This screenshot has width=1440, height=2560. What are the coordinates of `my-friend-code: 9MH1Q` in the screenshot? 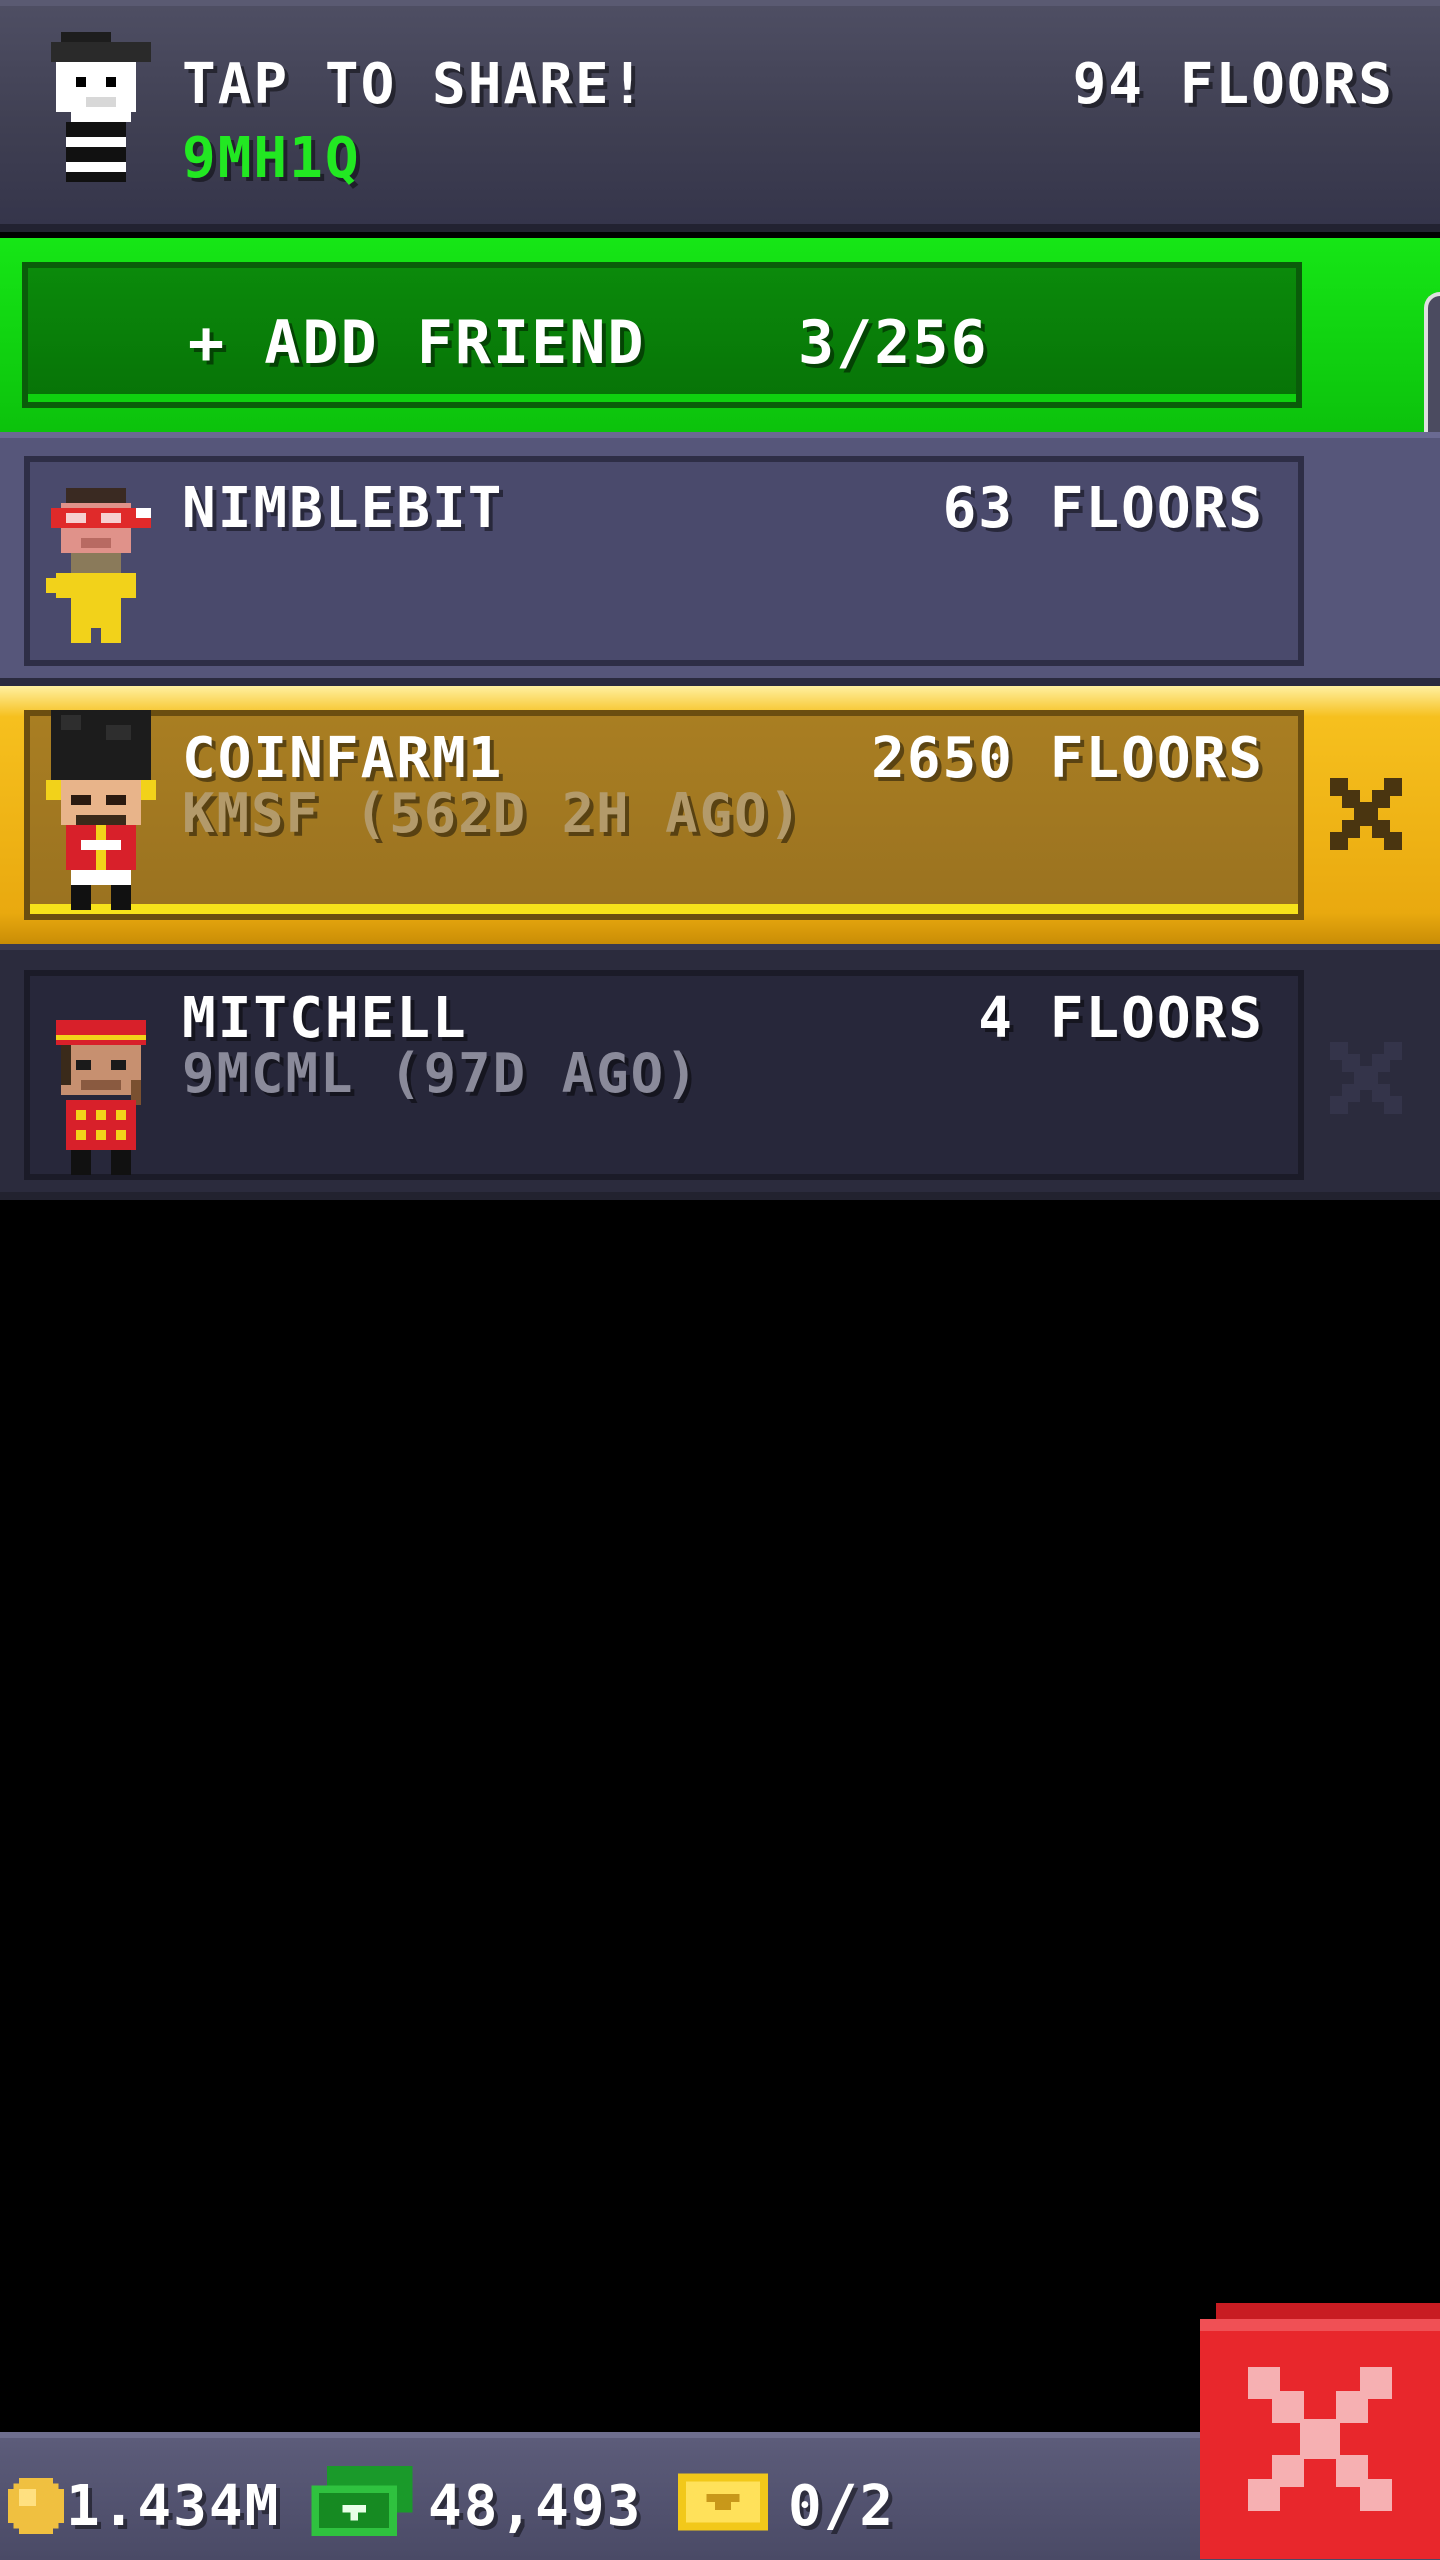 It's located at (271, 158).